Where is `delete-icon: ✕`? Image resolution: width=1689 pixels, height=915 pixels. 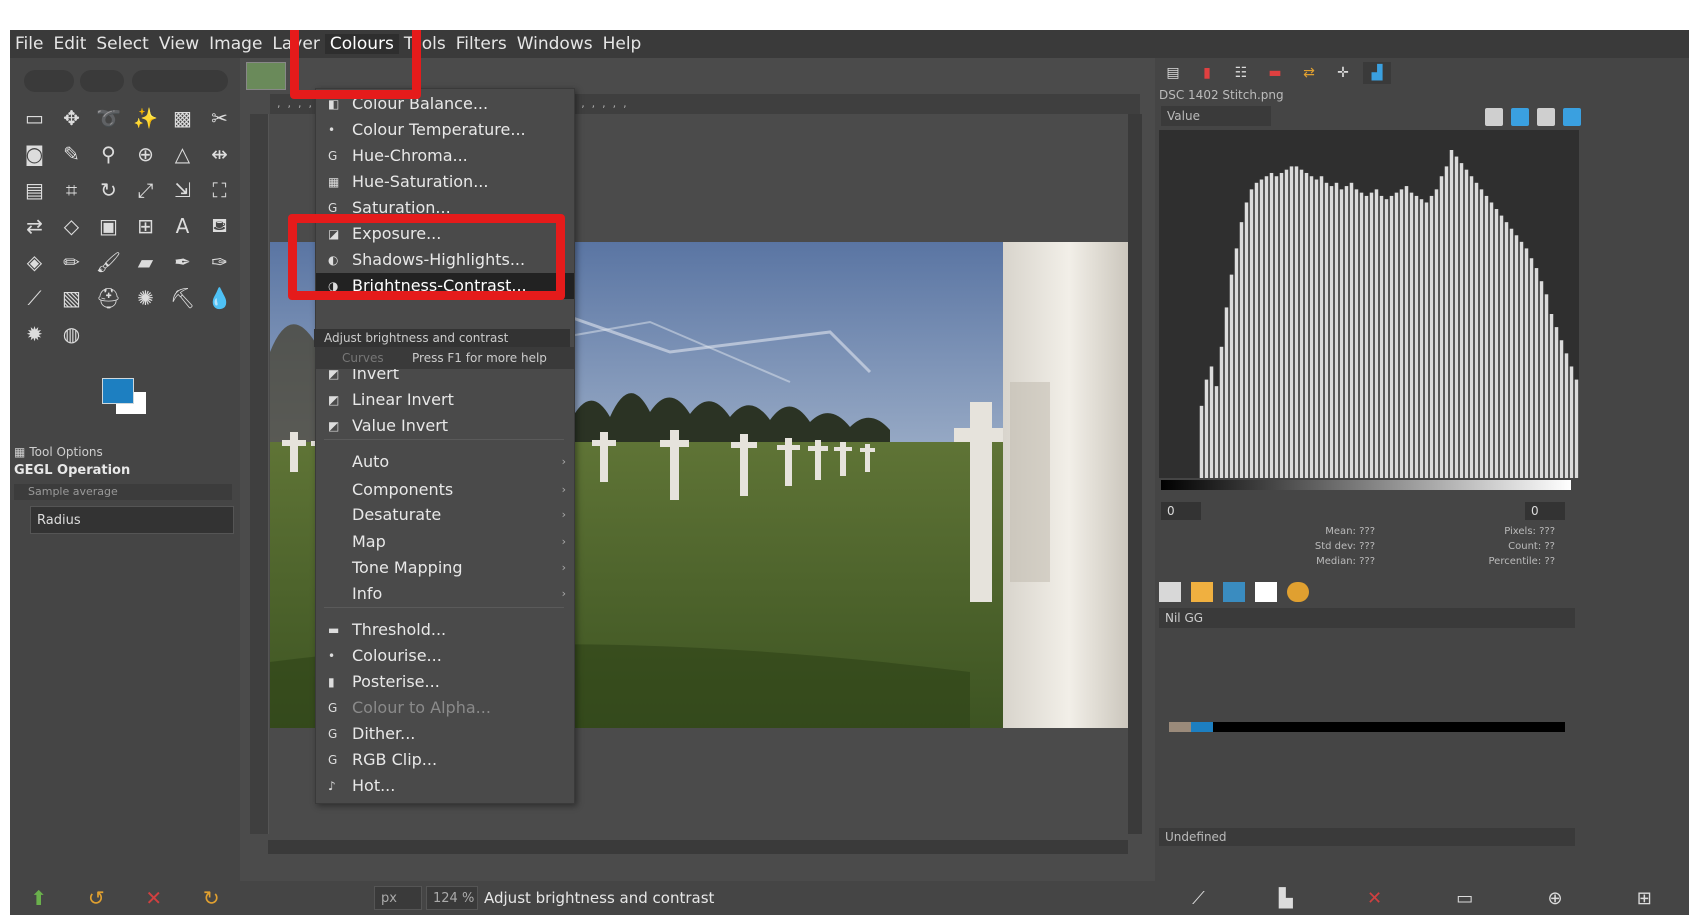
delete-icon: ✕ is located at coordinates (1374, 898).